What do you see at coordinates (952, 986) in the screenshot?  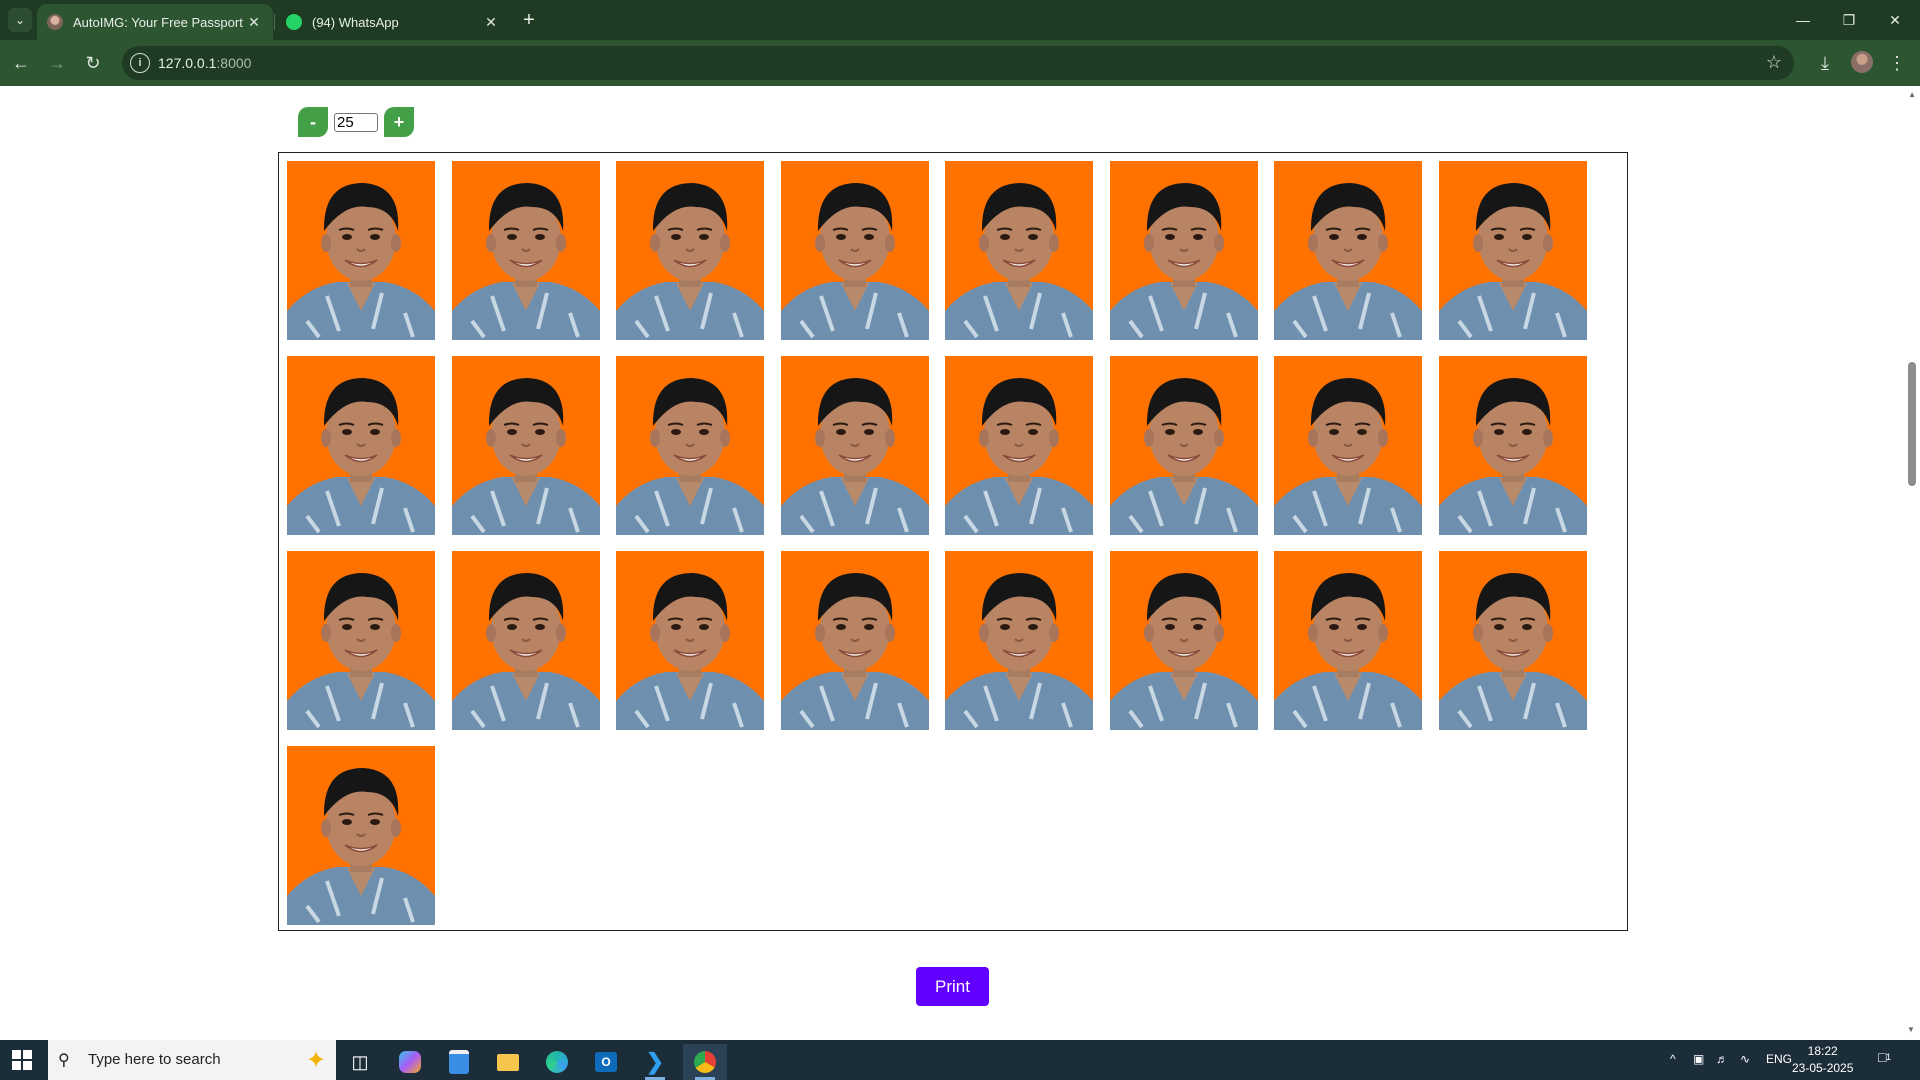 I see `print-button: Print` at bounding box center [952, 986].